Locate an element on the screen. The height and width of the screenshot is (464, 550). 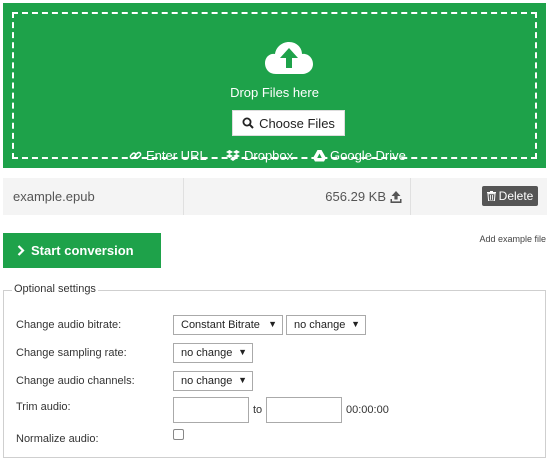
add-example-file-link: Add example file is located at coordinates (512, 239).